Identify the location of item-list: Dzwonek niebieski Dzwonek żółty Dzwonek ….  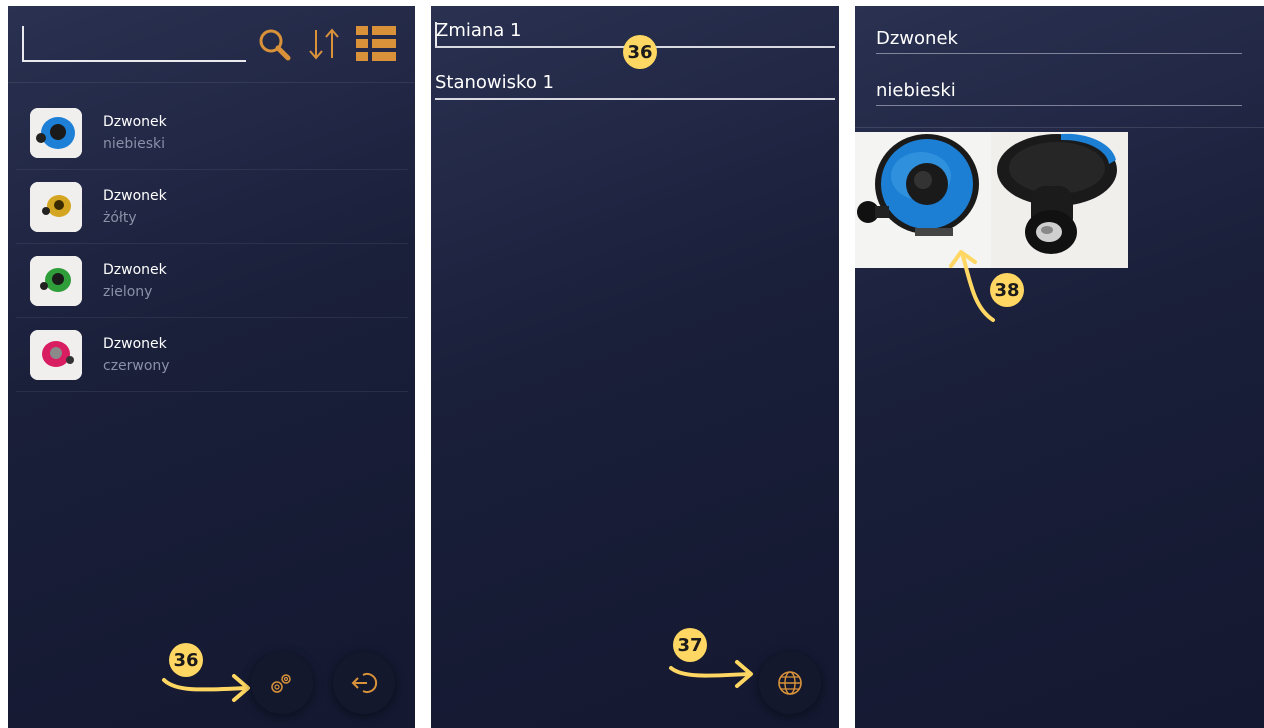
(212, 244).